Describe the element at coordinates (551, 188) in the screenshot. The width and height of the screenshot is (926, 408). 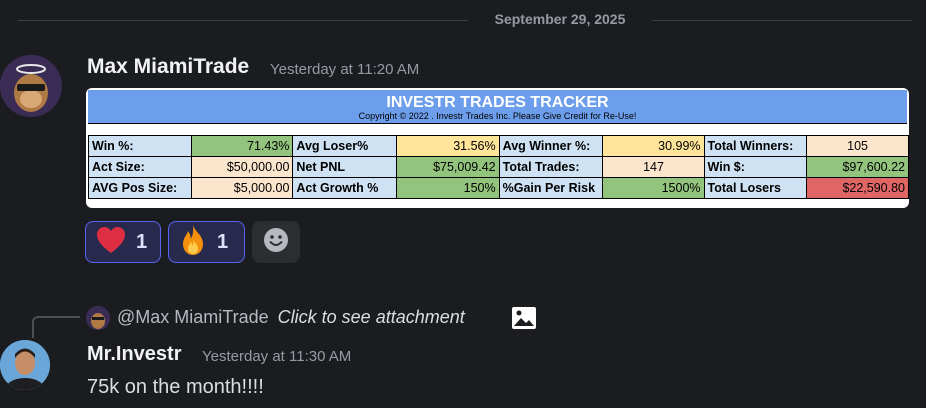
I see `table-cell: %Gain Per Risk` at that location.